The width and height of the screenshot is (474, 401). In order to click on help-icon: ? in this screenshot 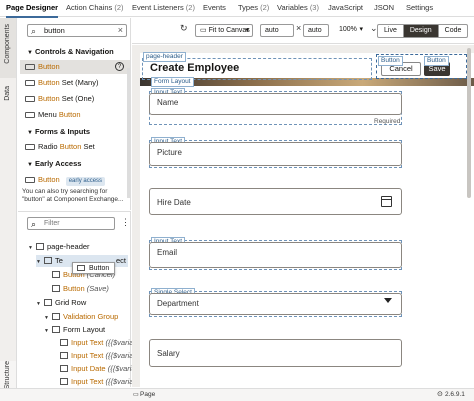, I will do `click(119, 66)`.